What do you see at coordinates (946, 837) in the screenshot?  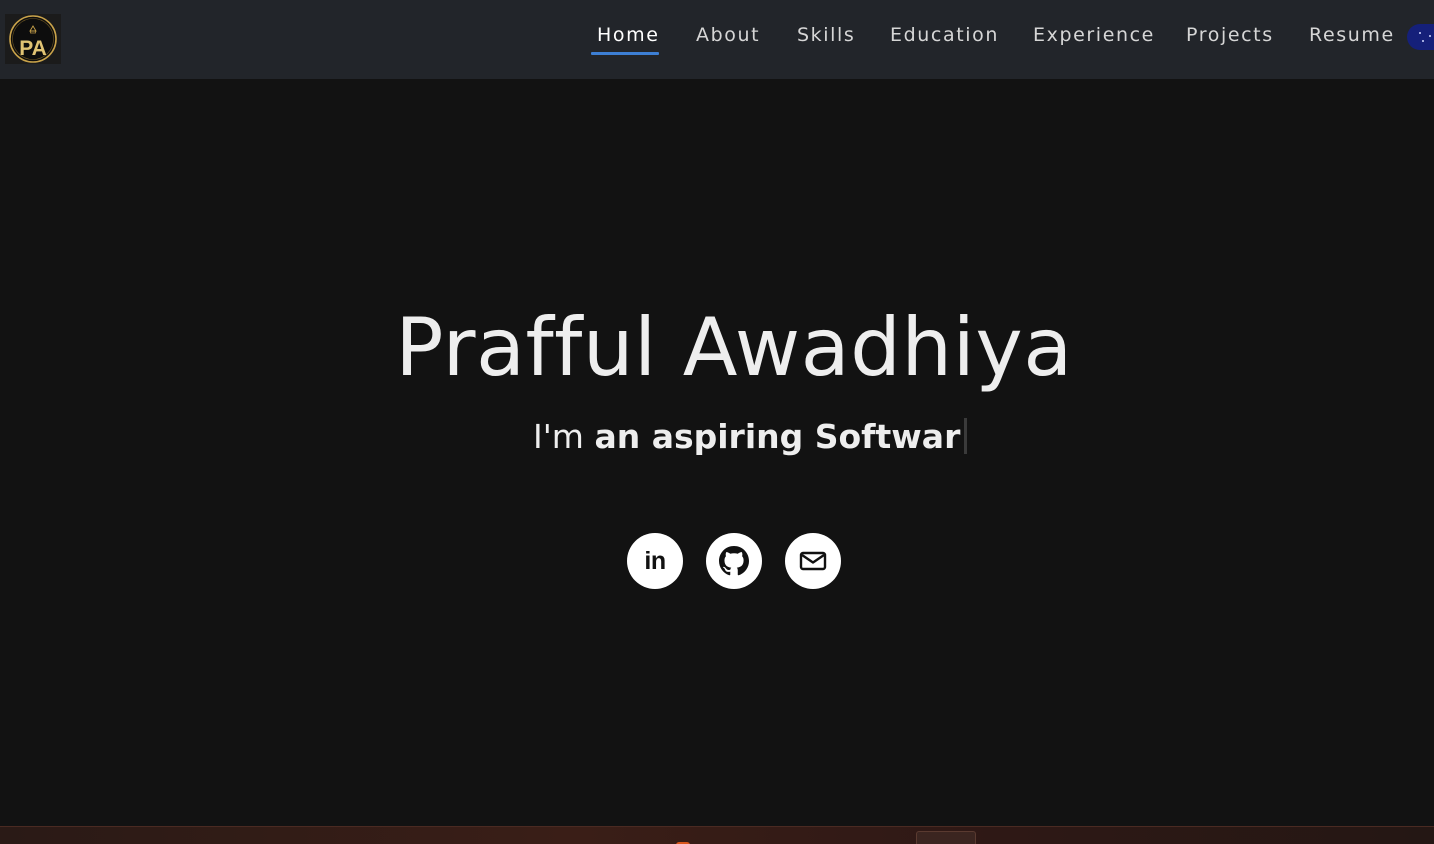 I see `taskbar-app-button` at bounding box center [946, 837].